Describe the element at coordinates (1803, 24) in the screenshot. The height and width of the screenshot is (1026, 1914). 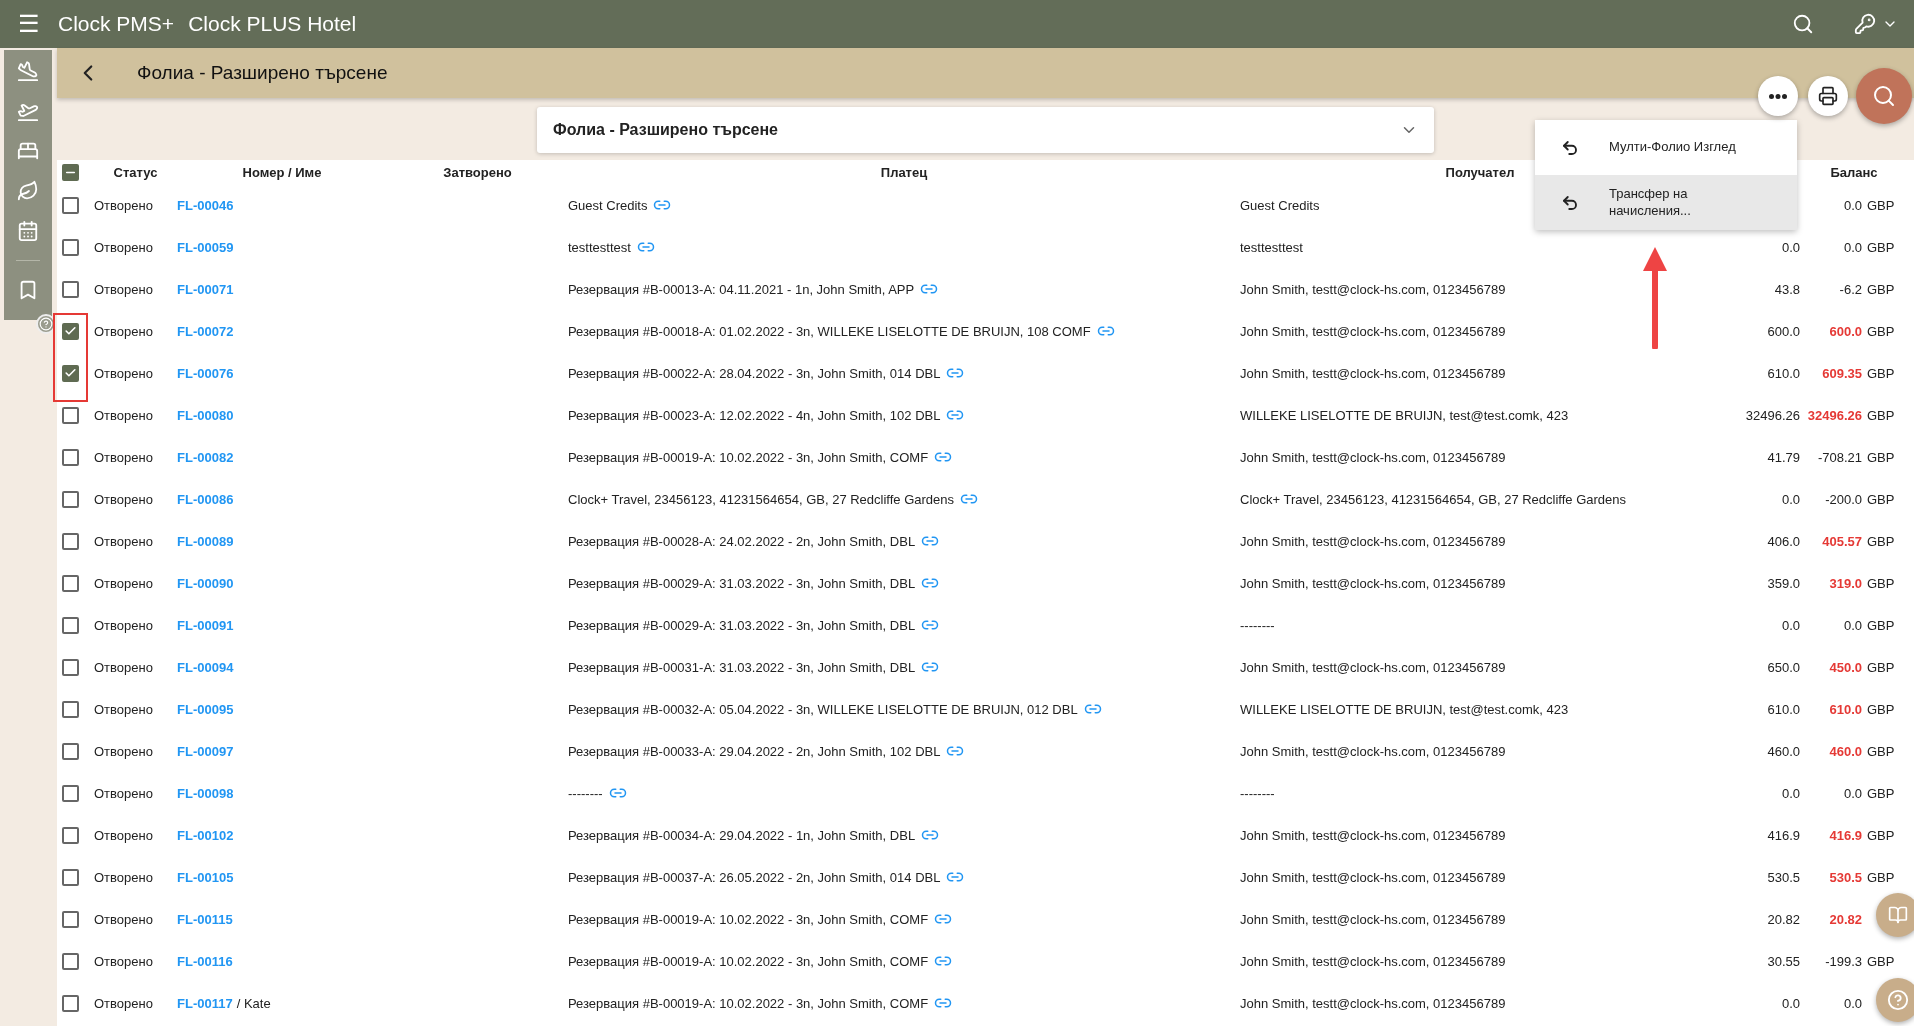
I see `search-icon` at that location.